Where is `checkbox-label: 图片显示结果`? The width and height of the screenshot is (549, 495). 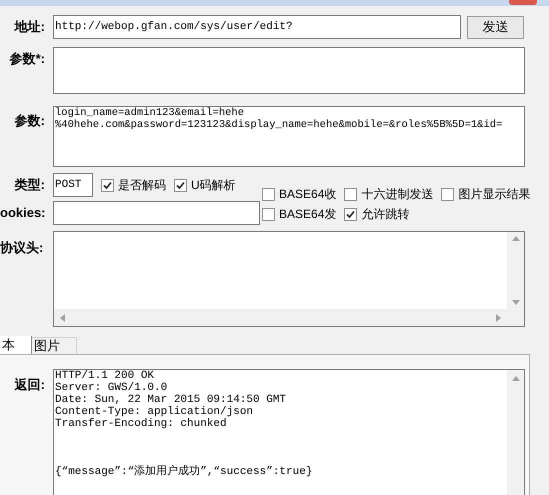
checkbox-label: 图片显示结果 is located at coordinates (494, 194).